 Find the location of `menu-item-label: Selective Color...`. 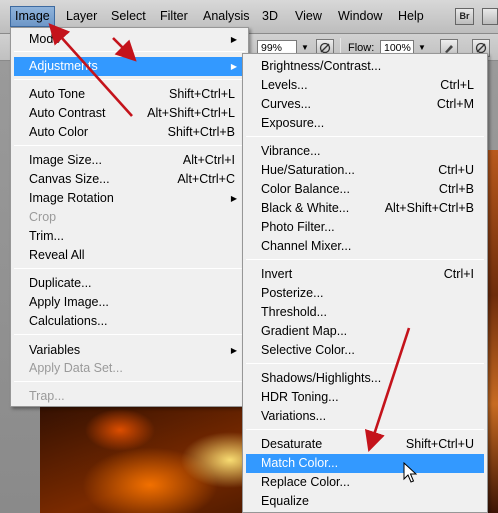

menu-item-label: Selective Color... is located at coordinates (308, 350).